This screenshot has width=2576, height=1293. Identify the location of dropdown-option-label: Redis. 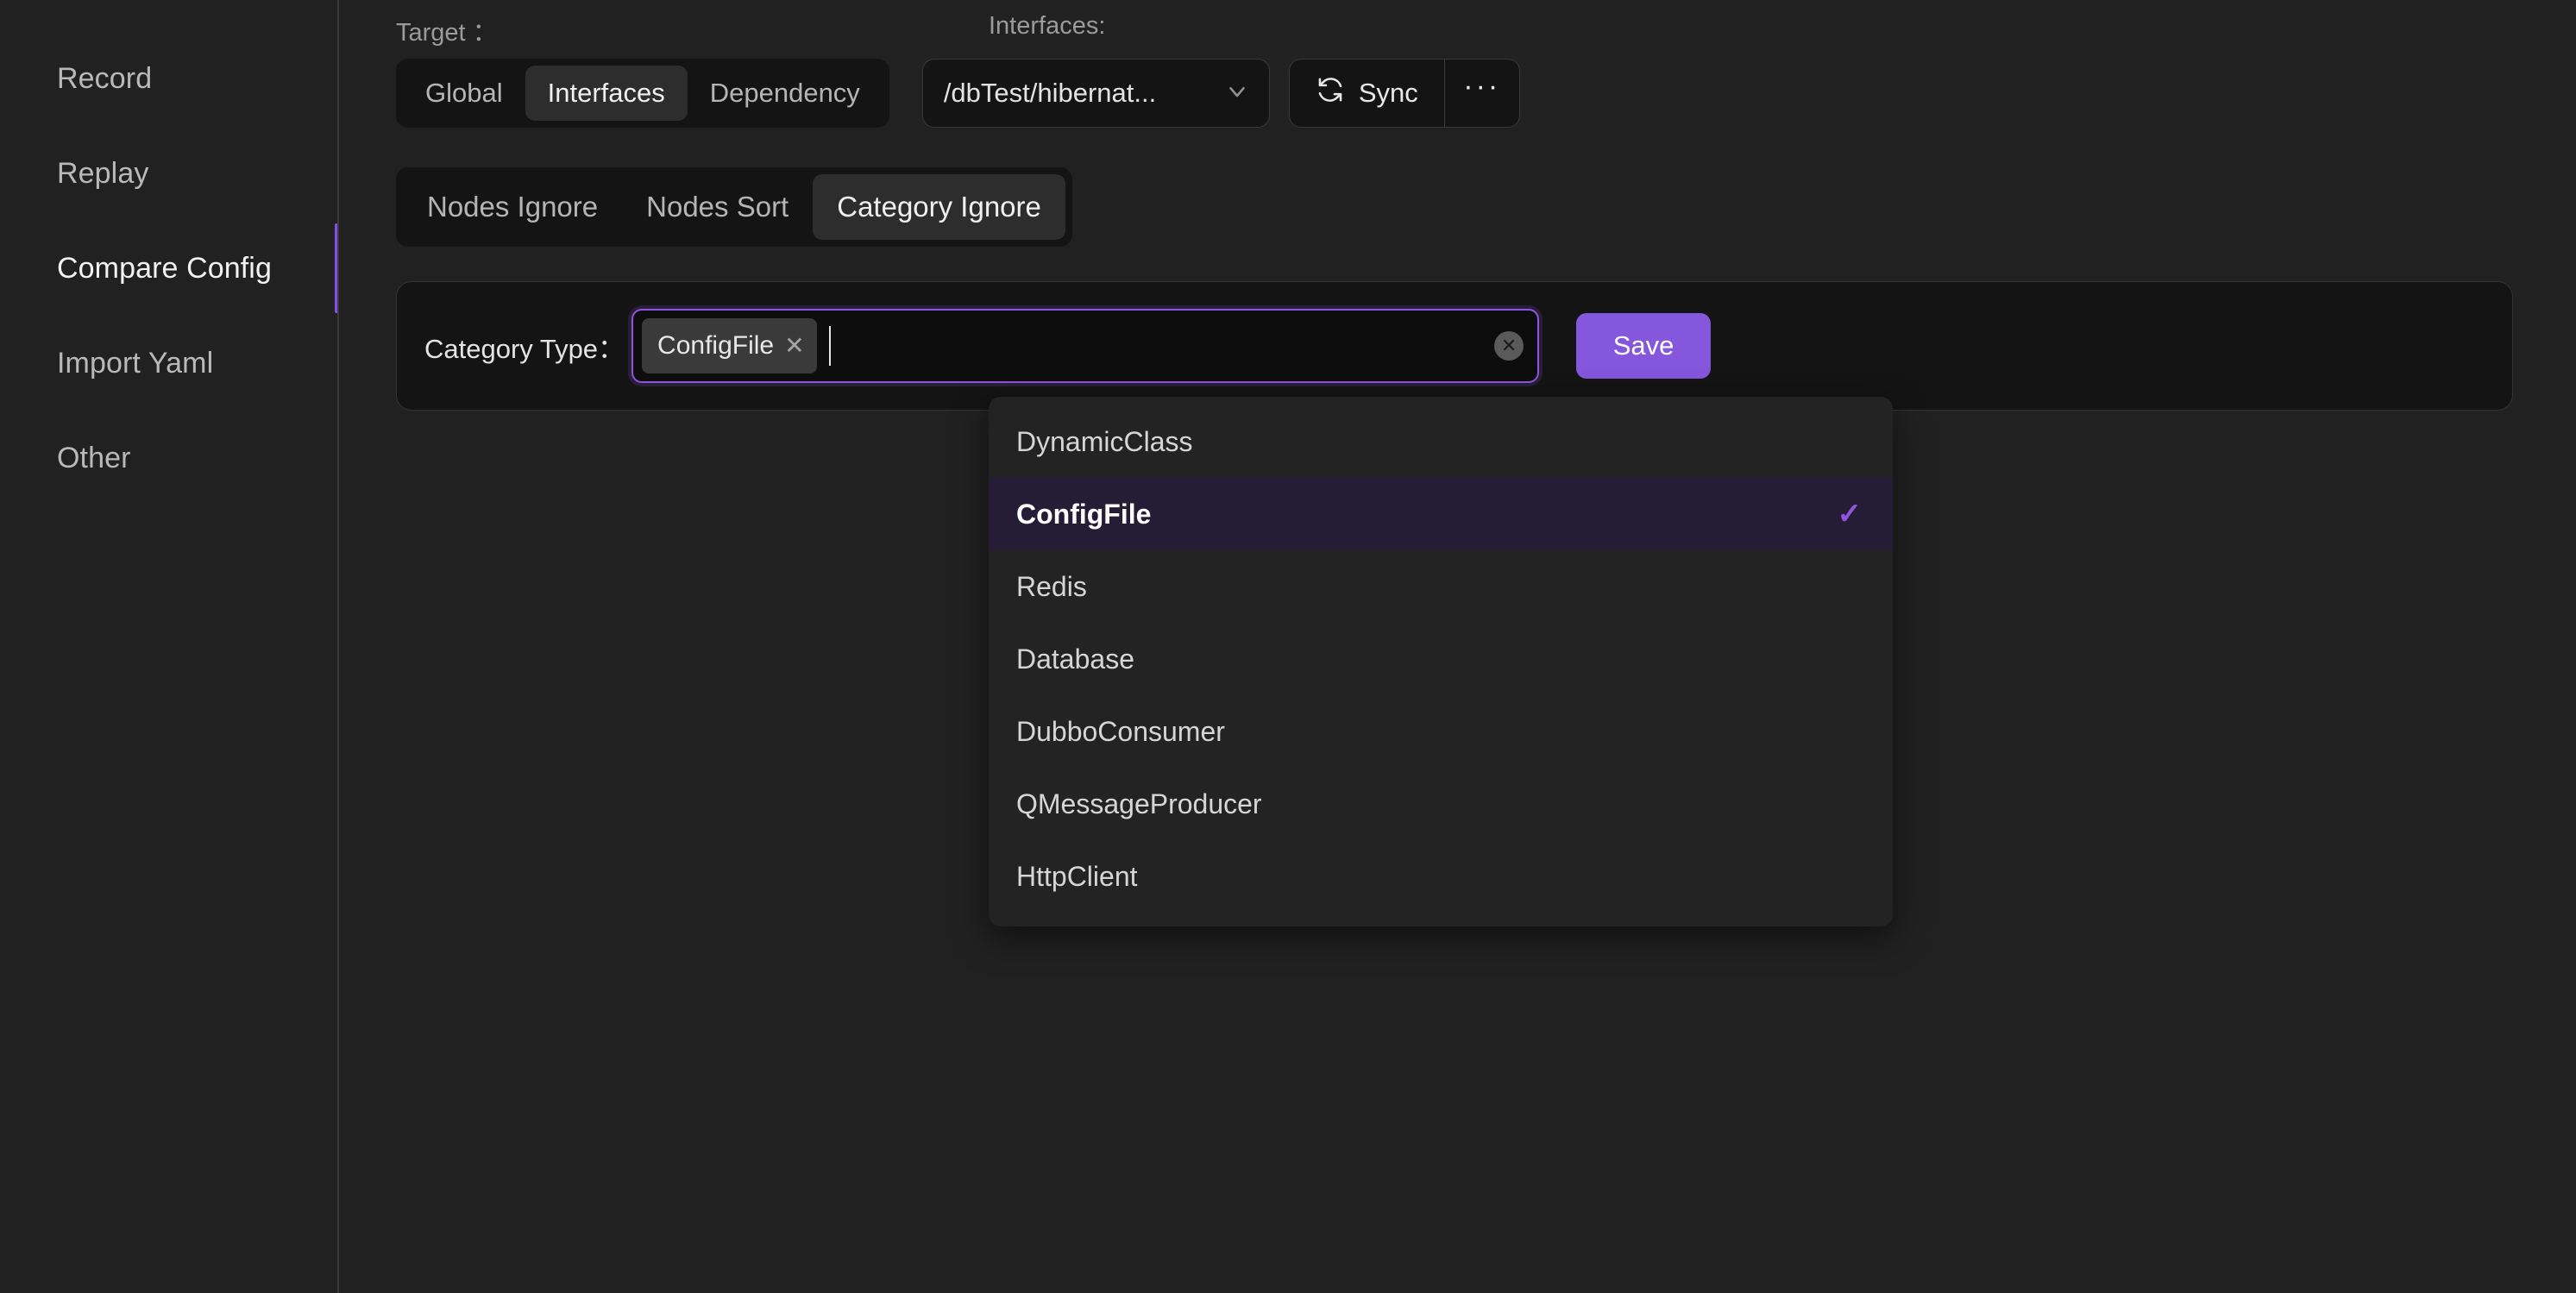
(1051, 586).